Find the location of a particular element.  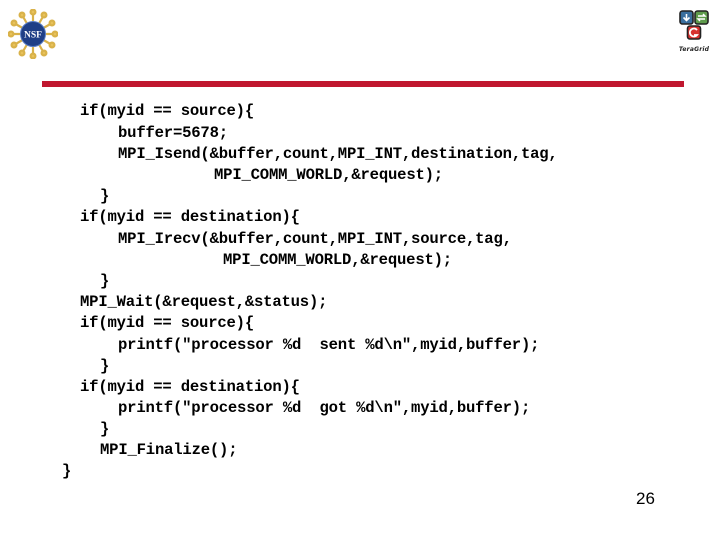

nsf-logo: NSF is located at coordinates (33, 34).